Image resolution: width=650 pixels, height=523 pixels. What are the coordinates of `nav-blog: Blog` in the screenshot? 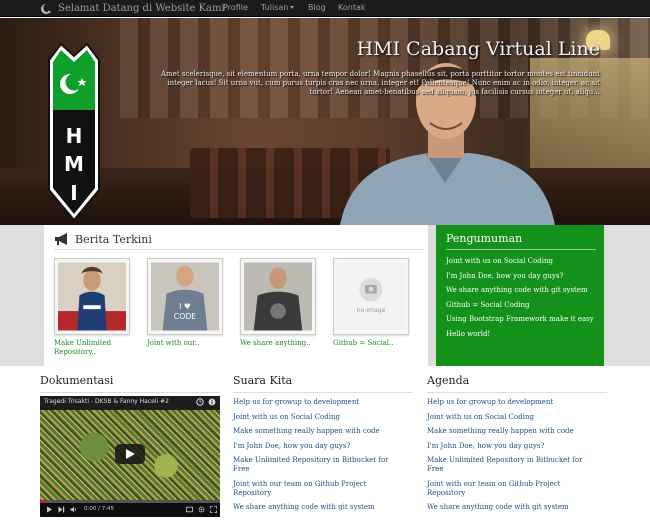 It's located at (317, 7).